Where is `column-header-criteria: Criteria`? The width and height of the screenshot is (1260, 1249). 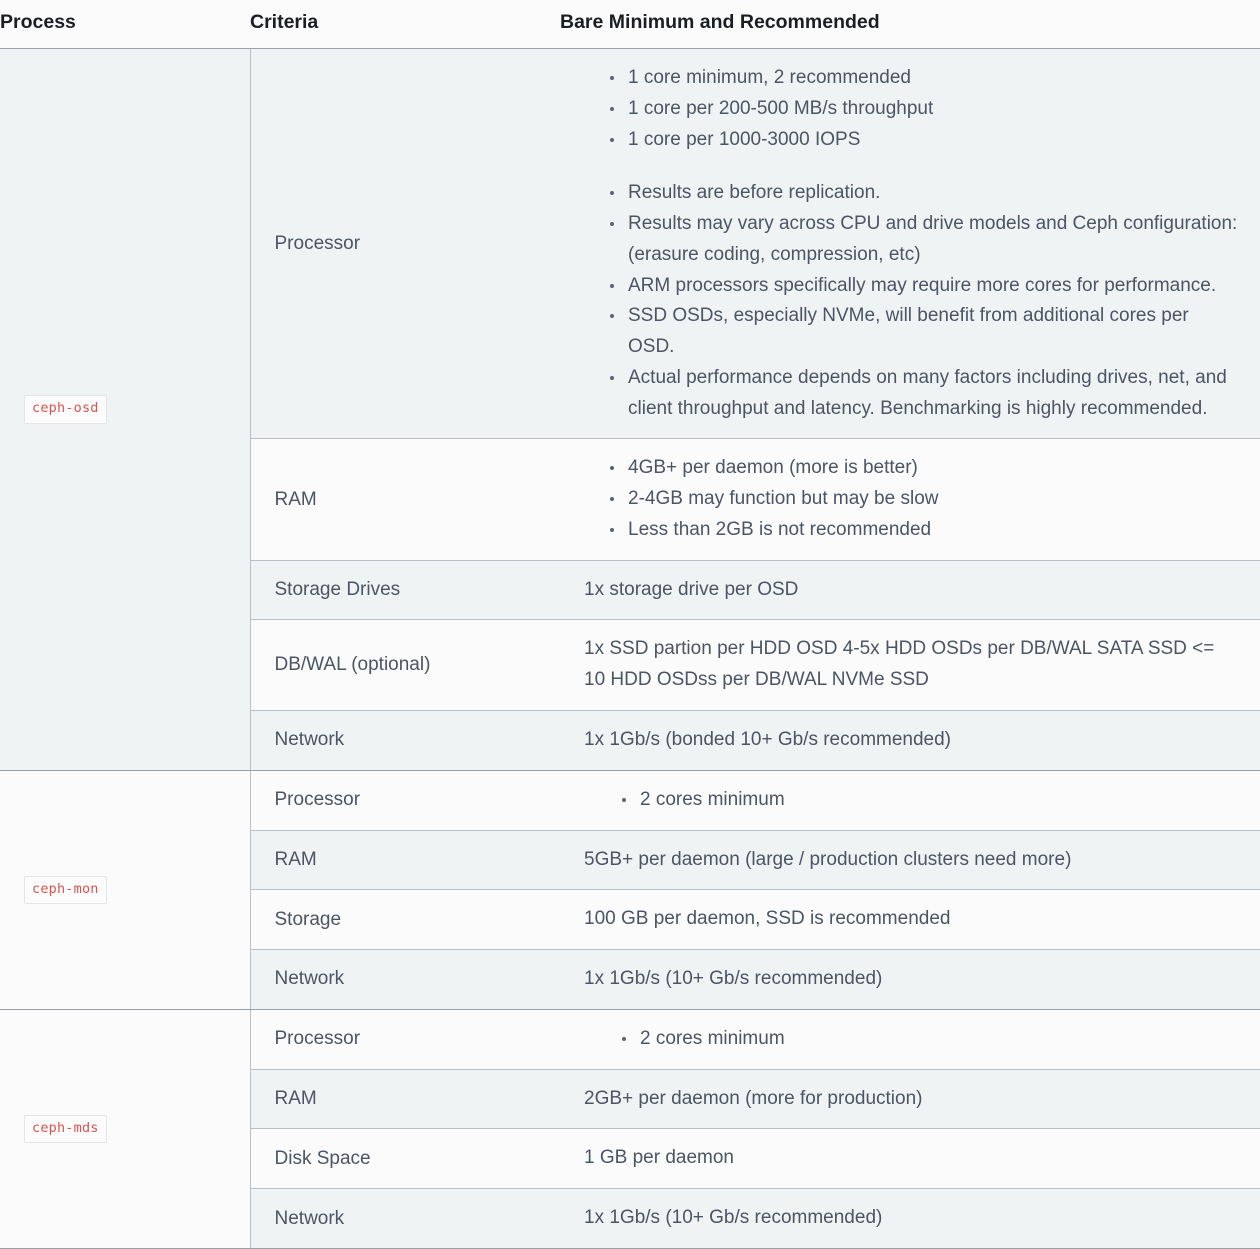
column-header-criteria: Criteria is located at coordinates (405, 24).